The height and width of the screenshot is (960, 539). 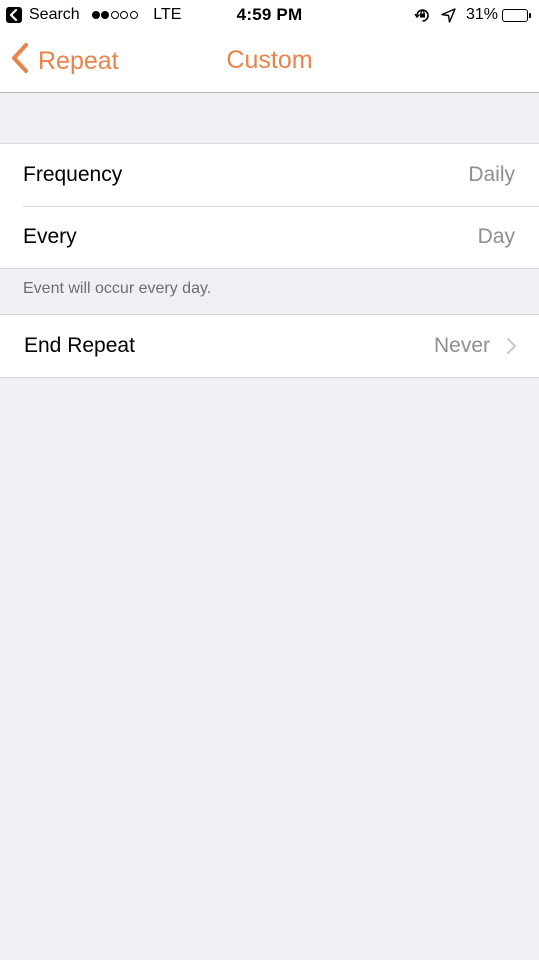 I want to click on battery-icon, so click(x=516, y=15).